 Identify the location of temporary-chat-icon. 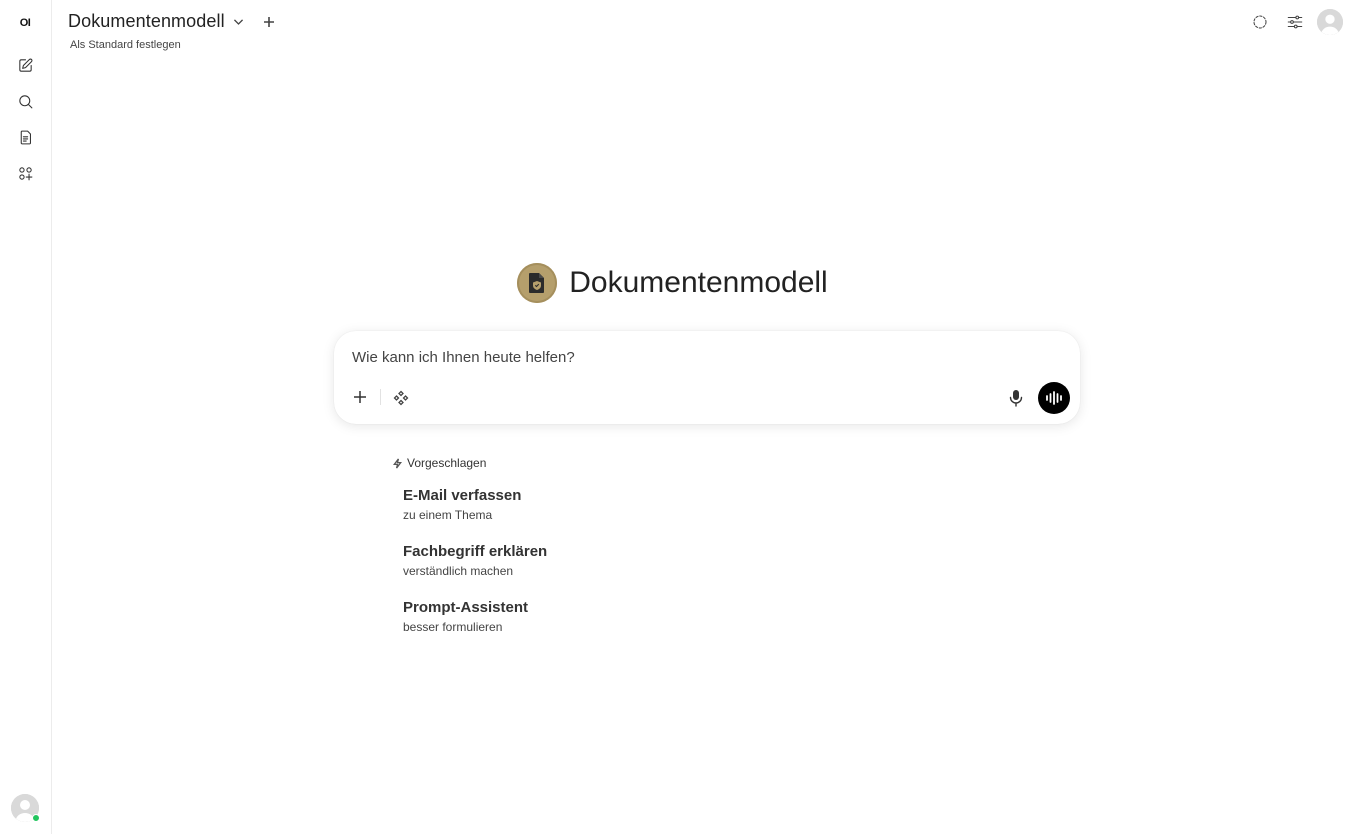
(1260, 22).